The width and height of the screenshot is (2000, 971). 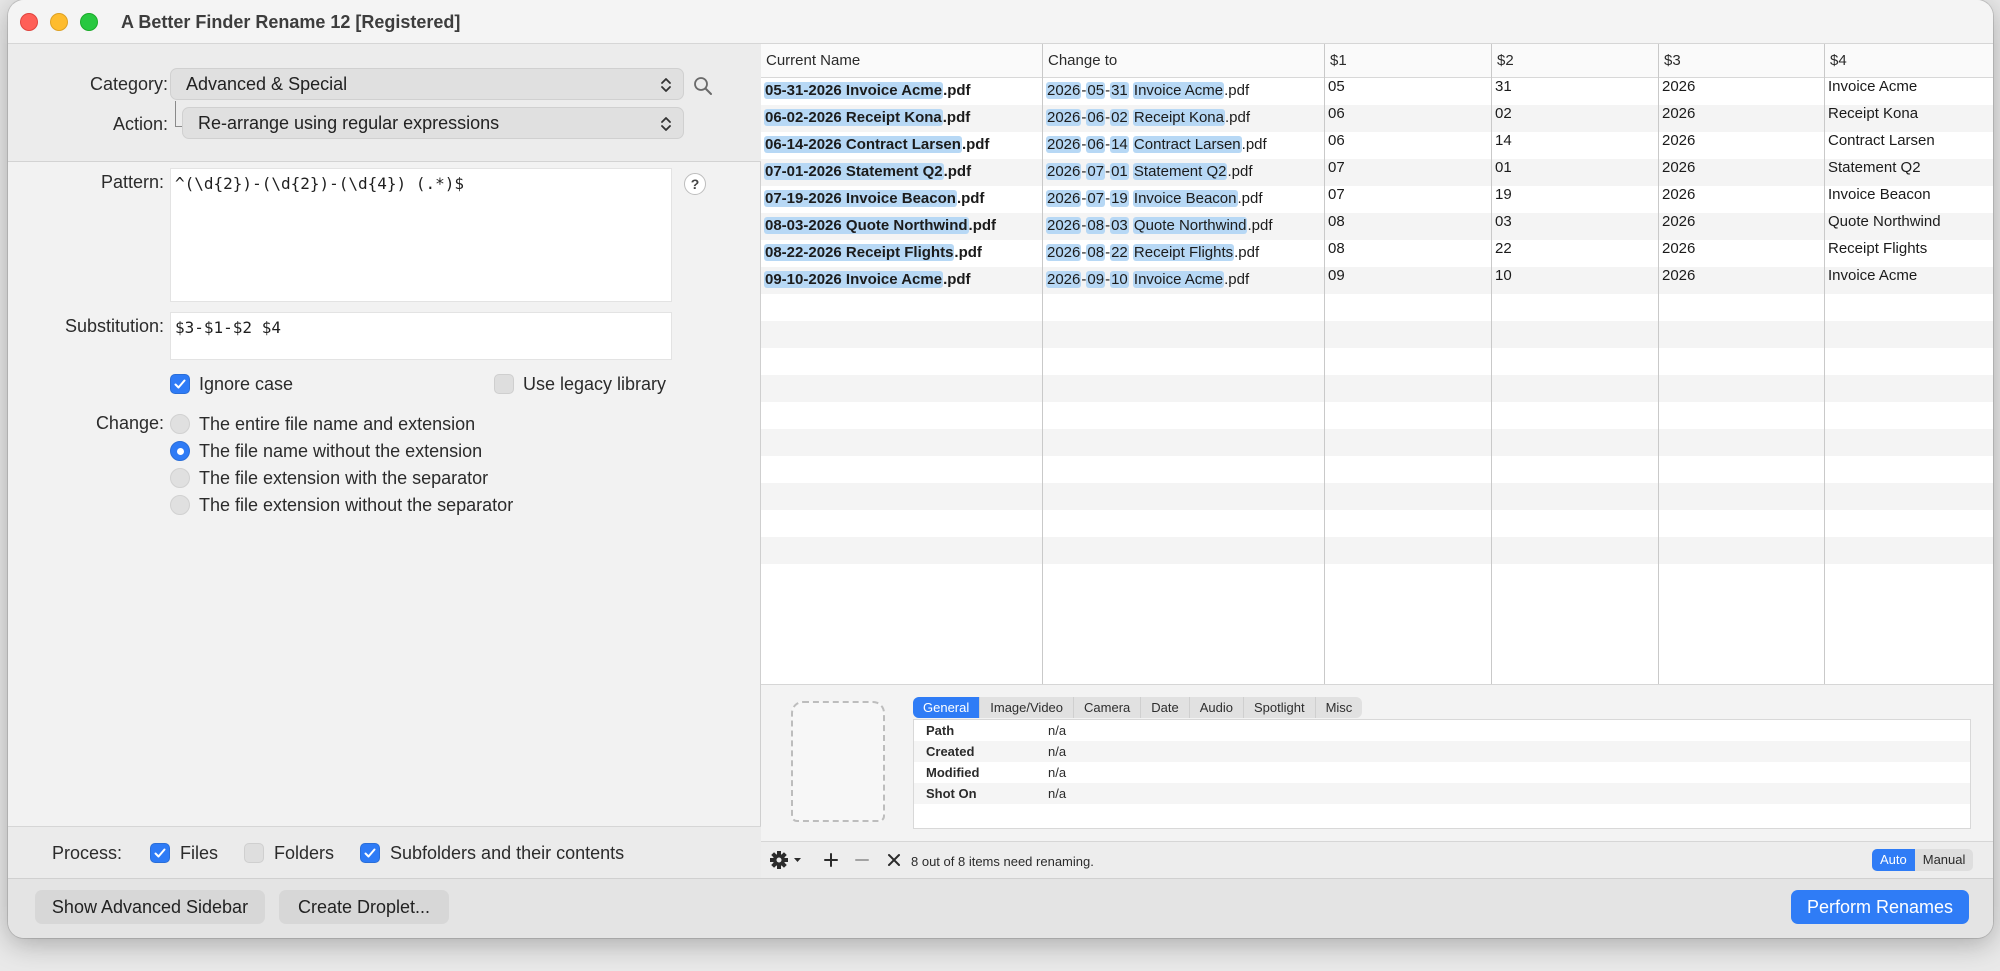 I want to click on tab-general: General, so click(x=947, y=707).